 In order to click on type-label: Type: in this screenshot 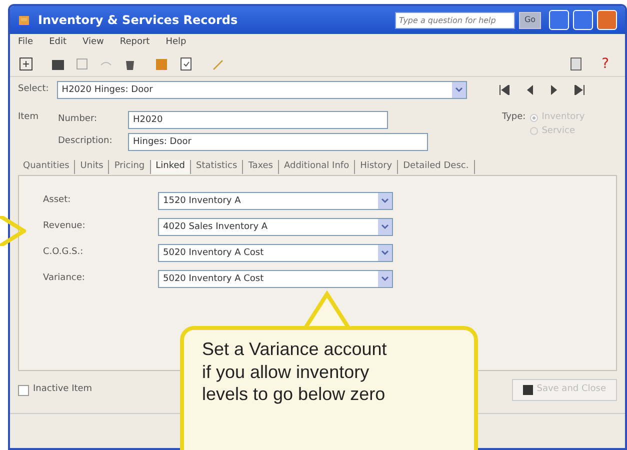, I will do `click(514, 117)`.